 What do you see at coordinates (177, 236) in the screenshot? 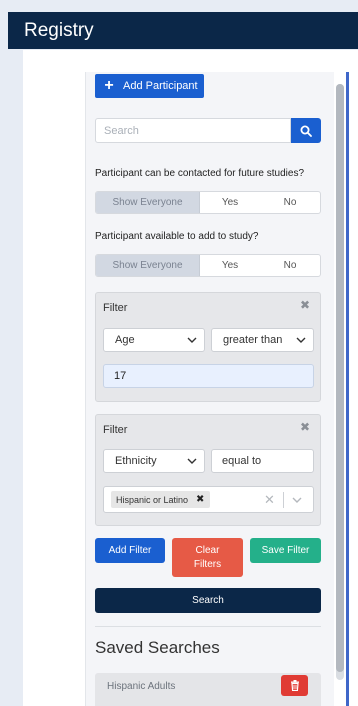
I see `available-question-label: Participant available to add to study?` at bounding box center [177, 236].